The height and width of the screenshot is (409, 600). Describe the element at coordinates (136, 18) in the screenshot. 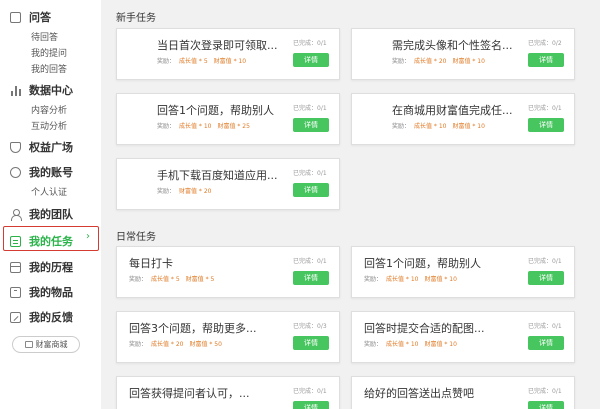

I see `section-title-newbie-tasks: 新手任务` at that location.